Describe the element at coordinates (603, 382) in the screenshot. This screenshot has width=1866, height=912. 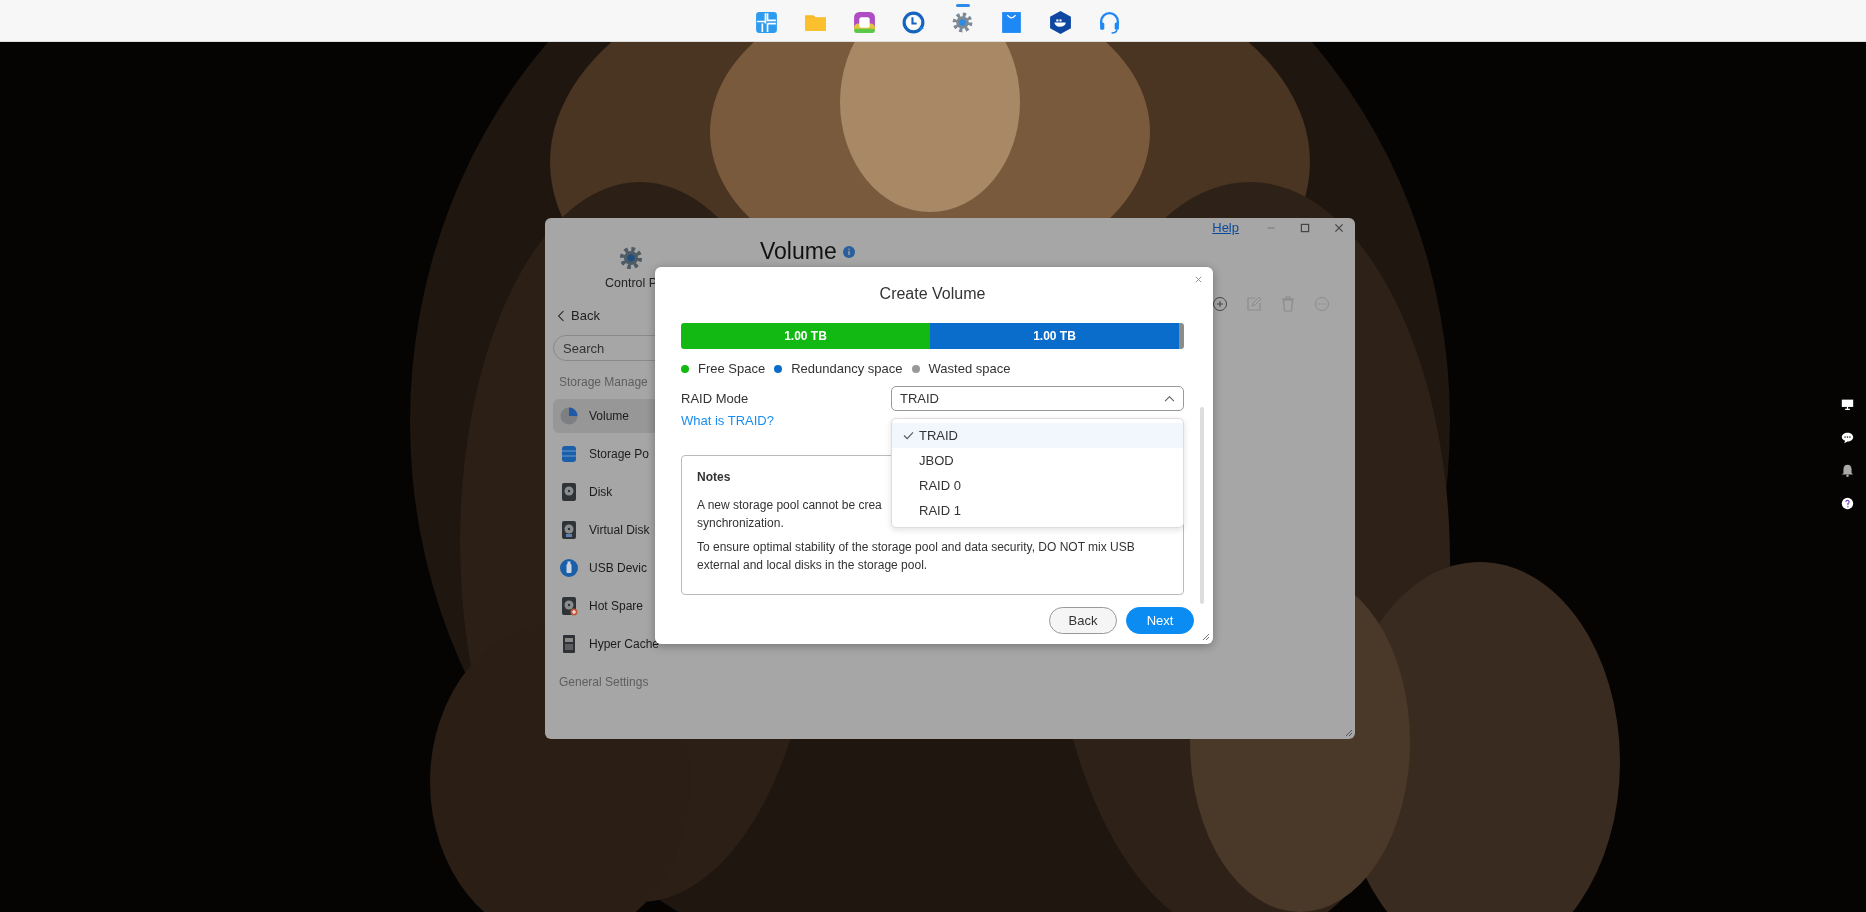
I see `section-heading: Storage Manage` at that location.